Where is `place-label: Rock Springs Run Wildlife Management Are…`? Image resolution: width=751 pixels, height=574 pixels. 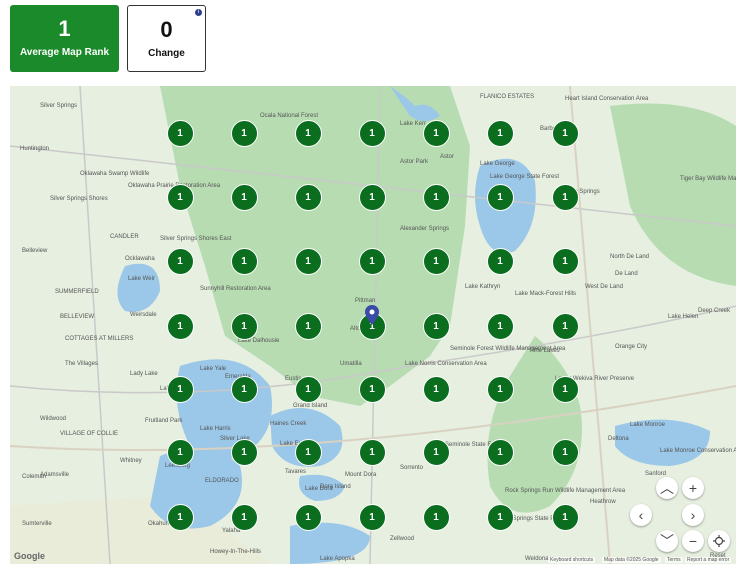 place-label: Rock Springs Run Wildlife Management Are… is located at coordinates (565, 491).